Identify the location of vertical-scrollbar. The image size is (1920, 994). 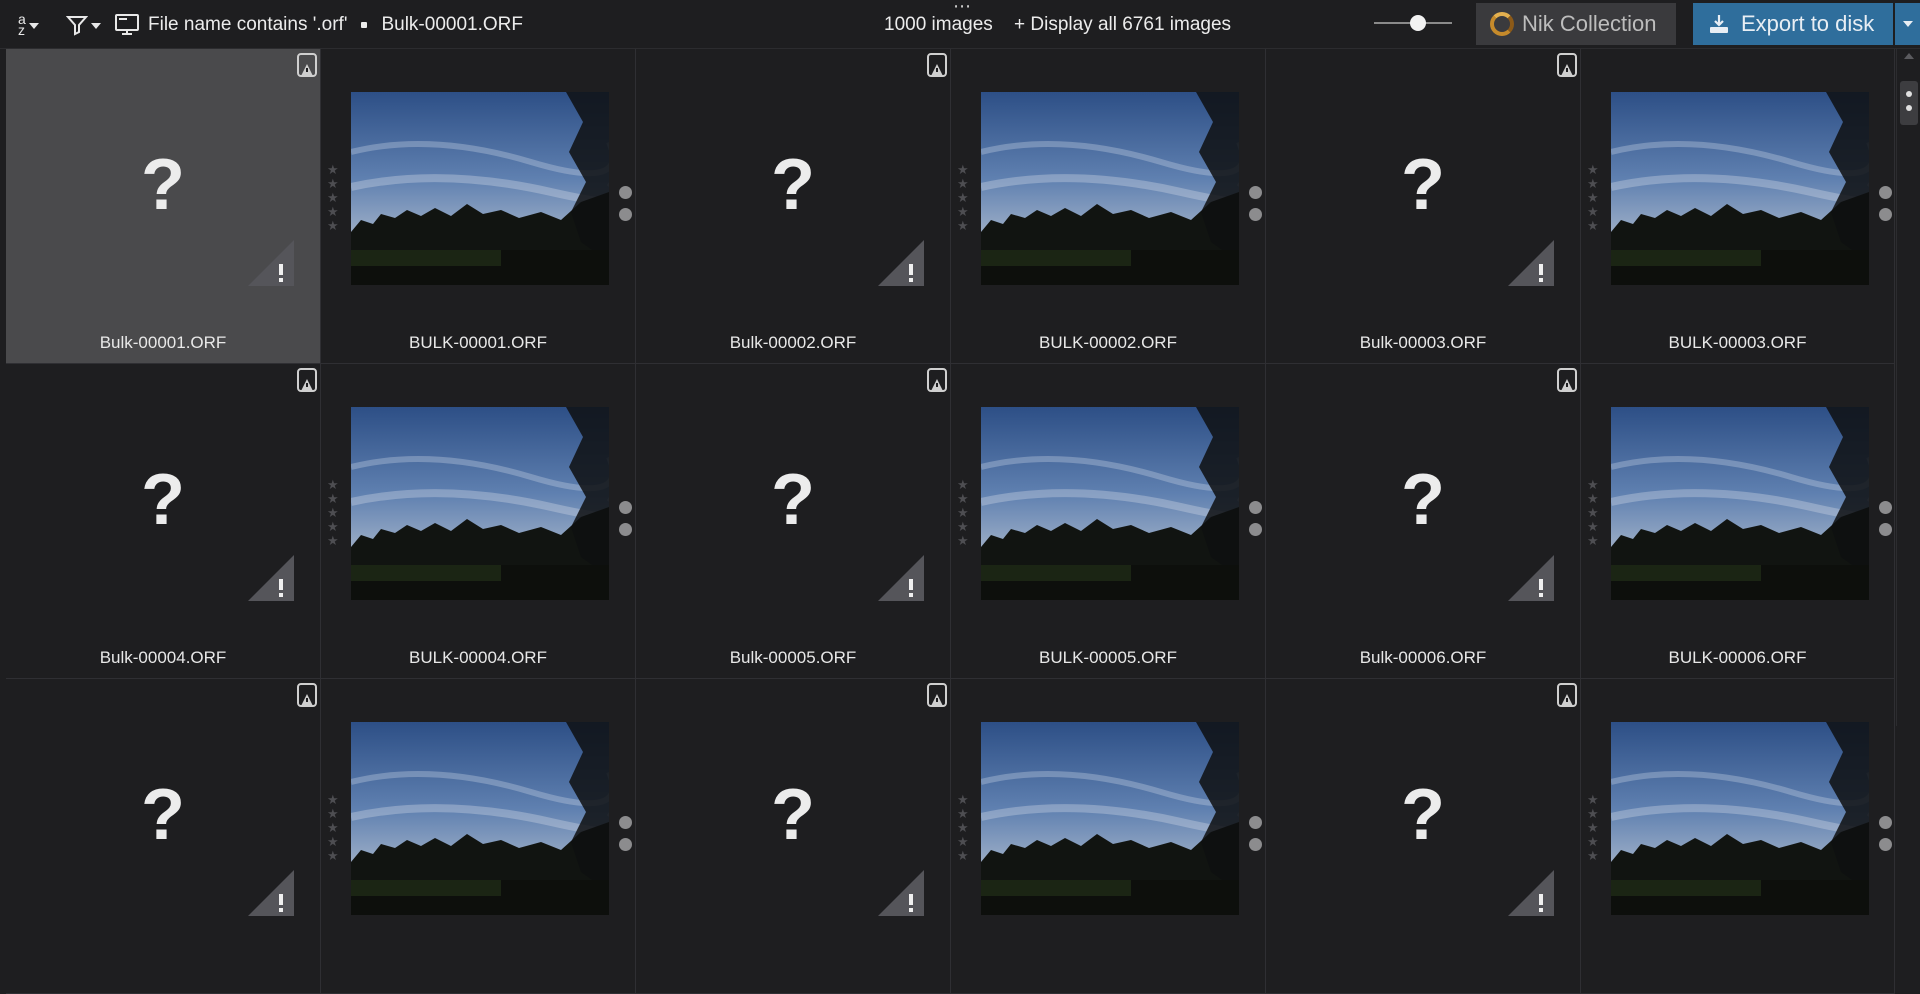
(1908, 387).